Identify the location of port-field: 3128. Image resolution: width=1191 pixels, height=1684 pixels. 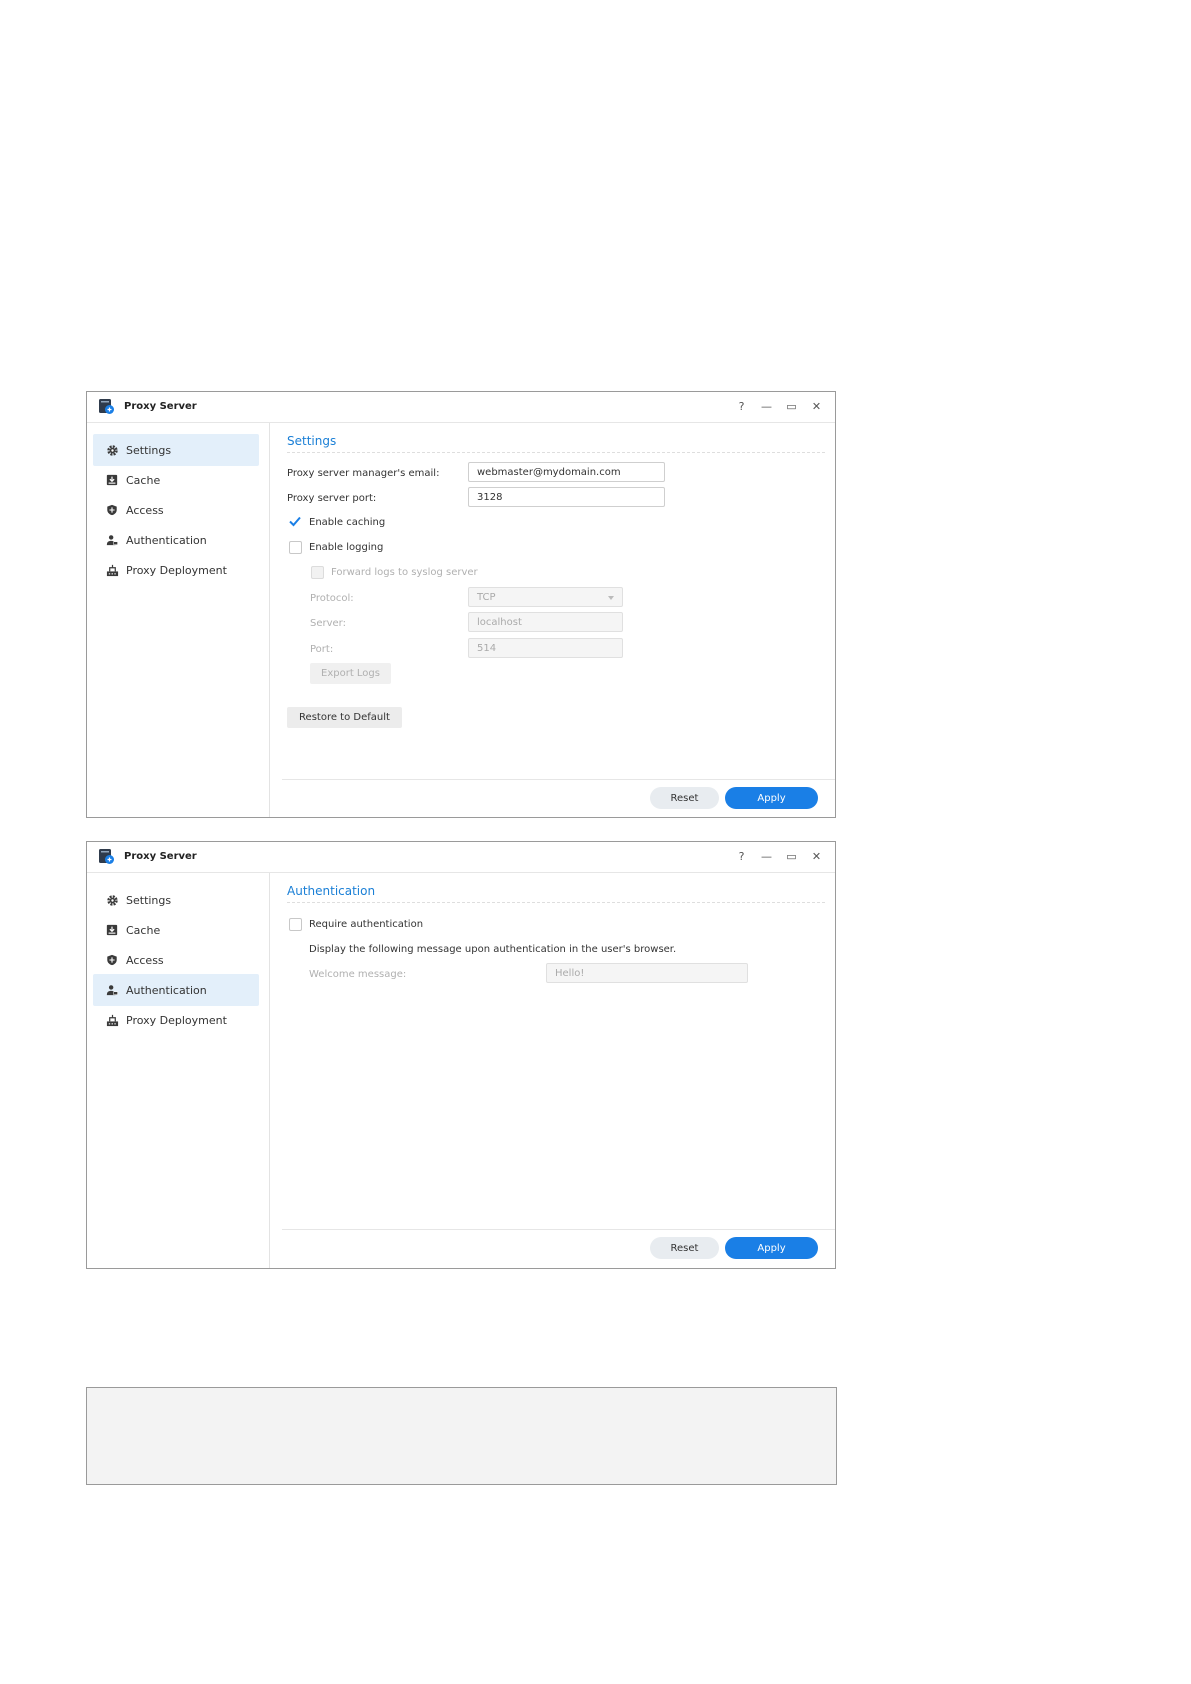
(566, 497).